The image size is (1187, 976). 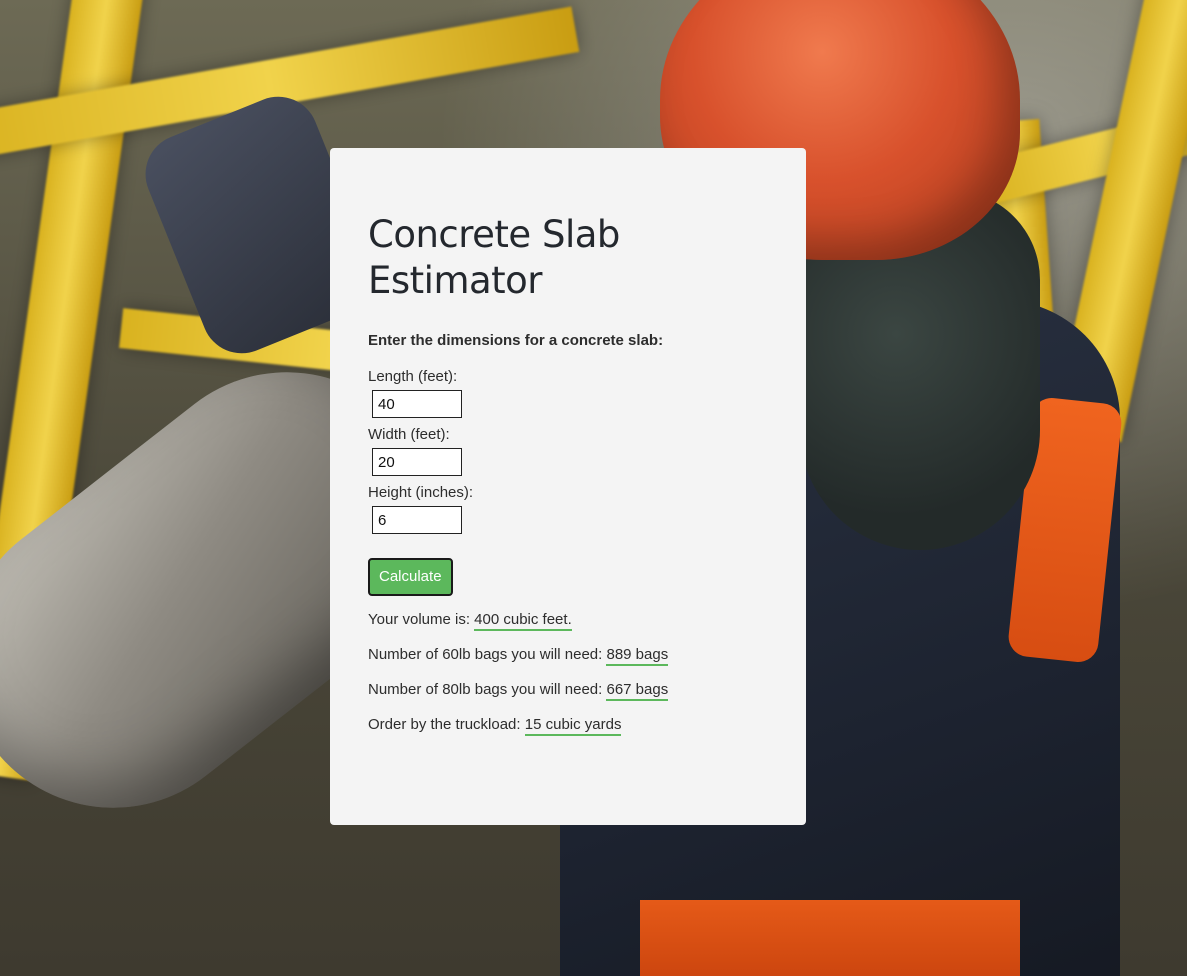 What do you see at coordinates (417, 462) in the screenshot?
I see `width-input` at bounding box center [417, 462].